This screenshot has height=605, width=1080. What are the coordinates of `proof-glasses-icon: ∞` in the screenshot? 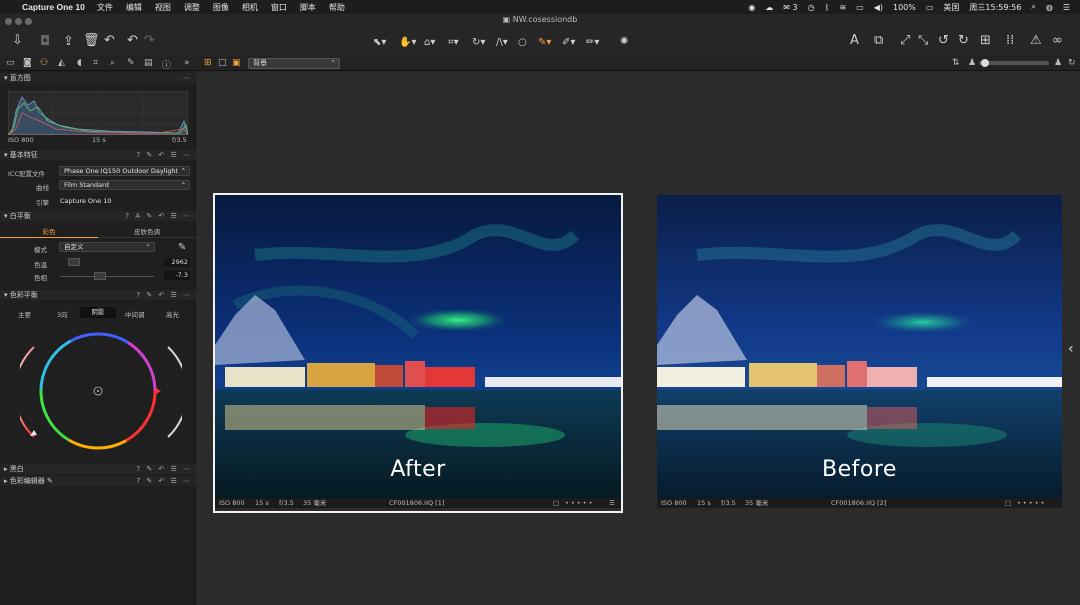 It's located at (1057, 40).